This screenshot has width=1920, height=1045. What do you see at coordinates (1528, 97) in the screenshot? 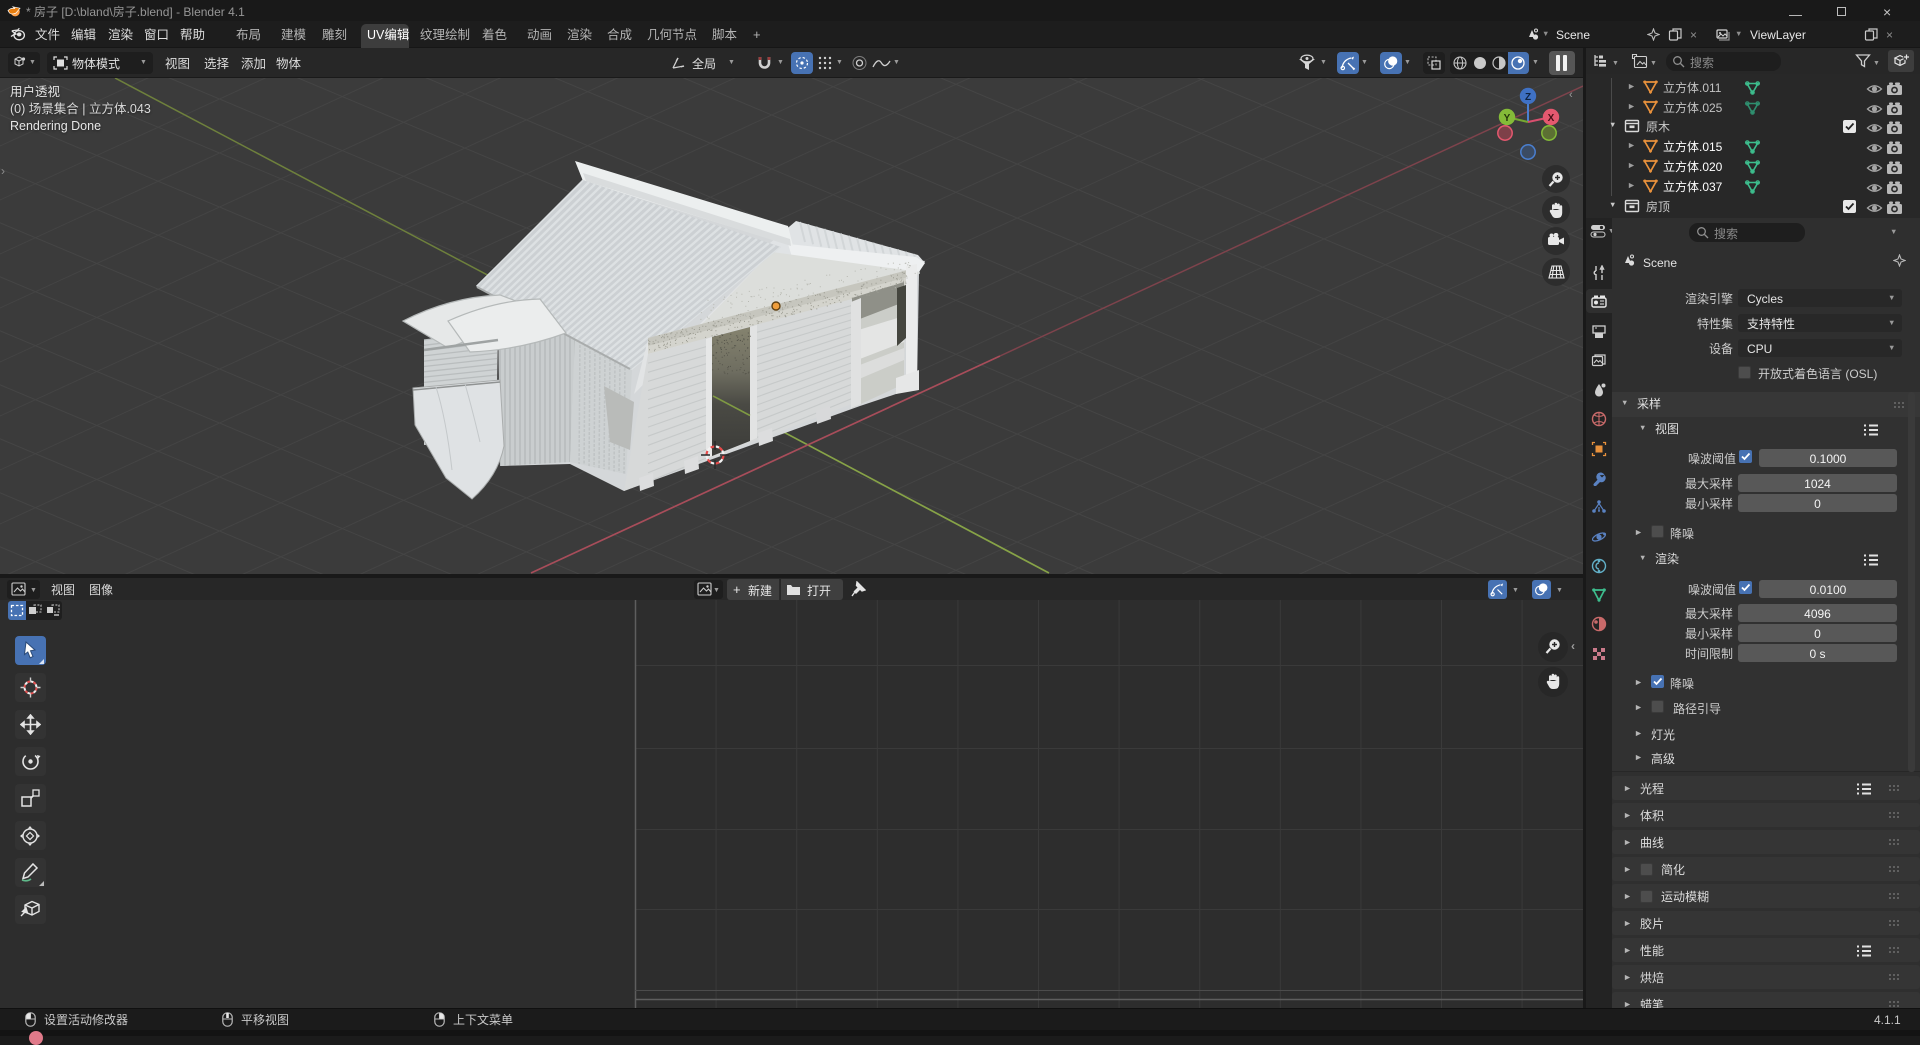
I see `svg-text: Z` at bounding box center [1528, 97].